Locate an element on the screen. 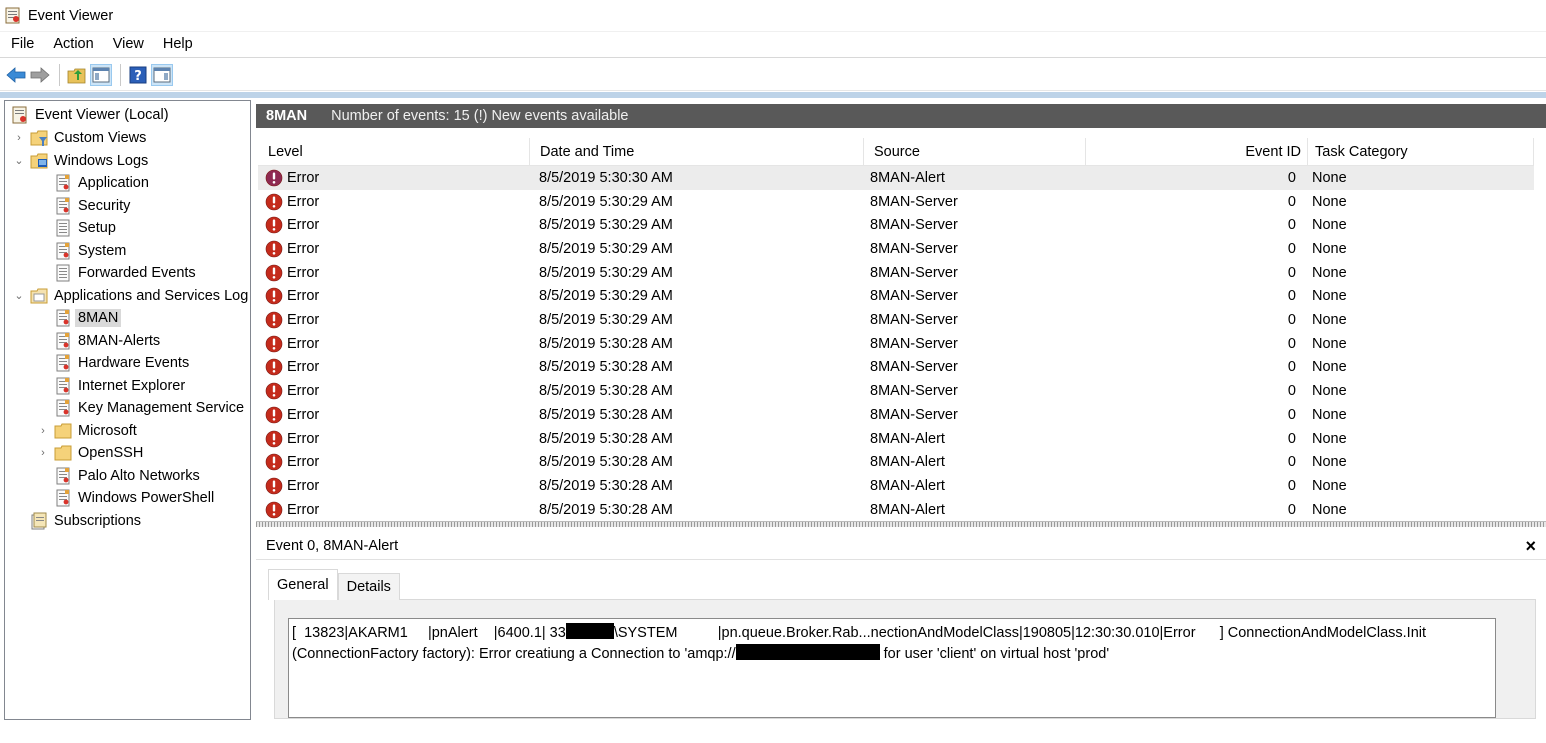  tree-item-application: Application is located at coordinates (101, 183).